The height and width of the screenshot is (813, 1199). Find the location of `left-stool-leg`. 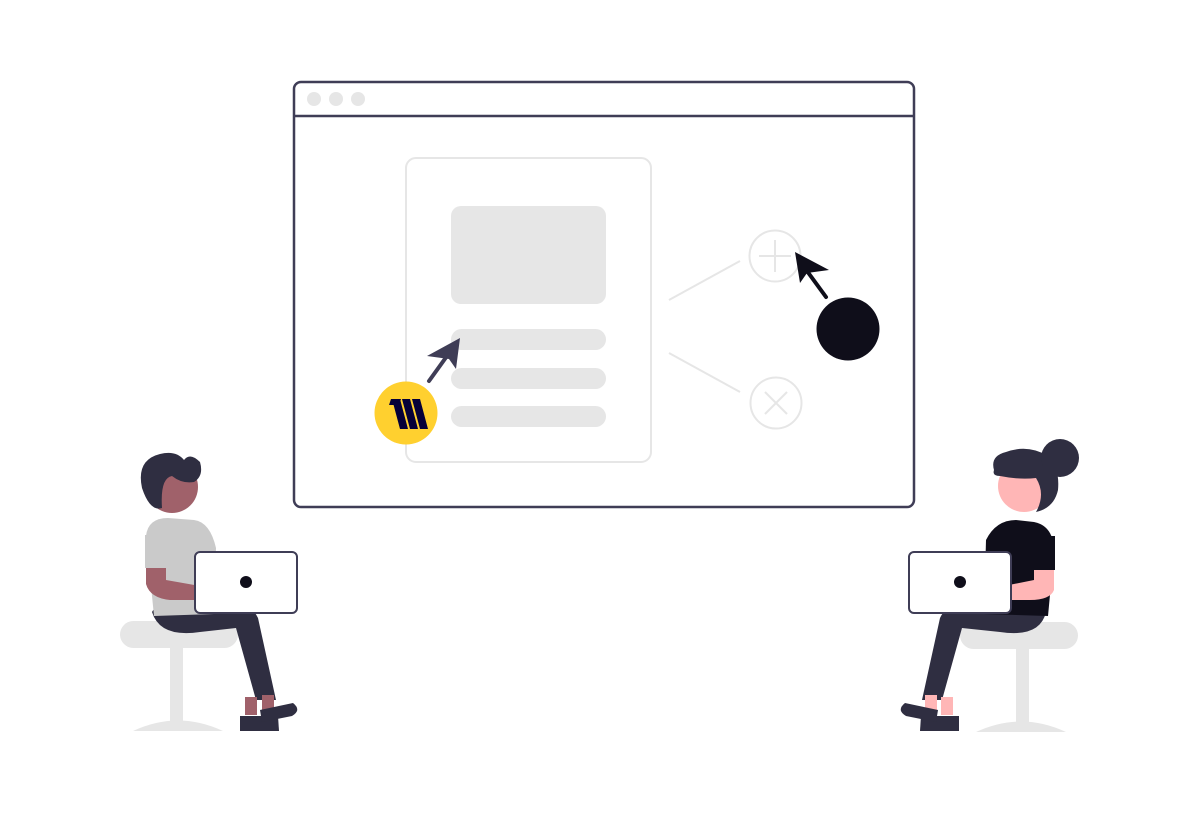

left-stool-leg is located at coordinates (176, 685).